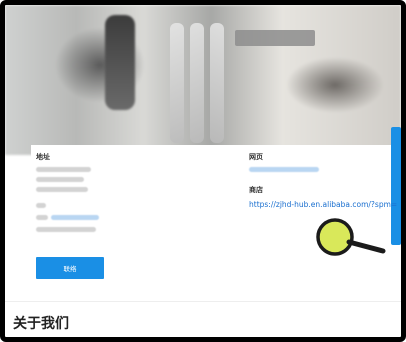 This screenshot has width=406, height=342. I want to click on hero-tag, so click(275, 38).